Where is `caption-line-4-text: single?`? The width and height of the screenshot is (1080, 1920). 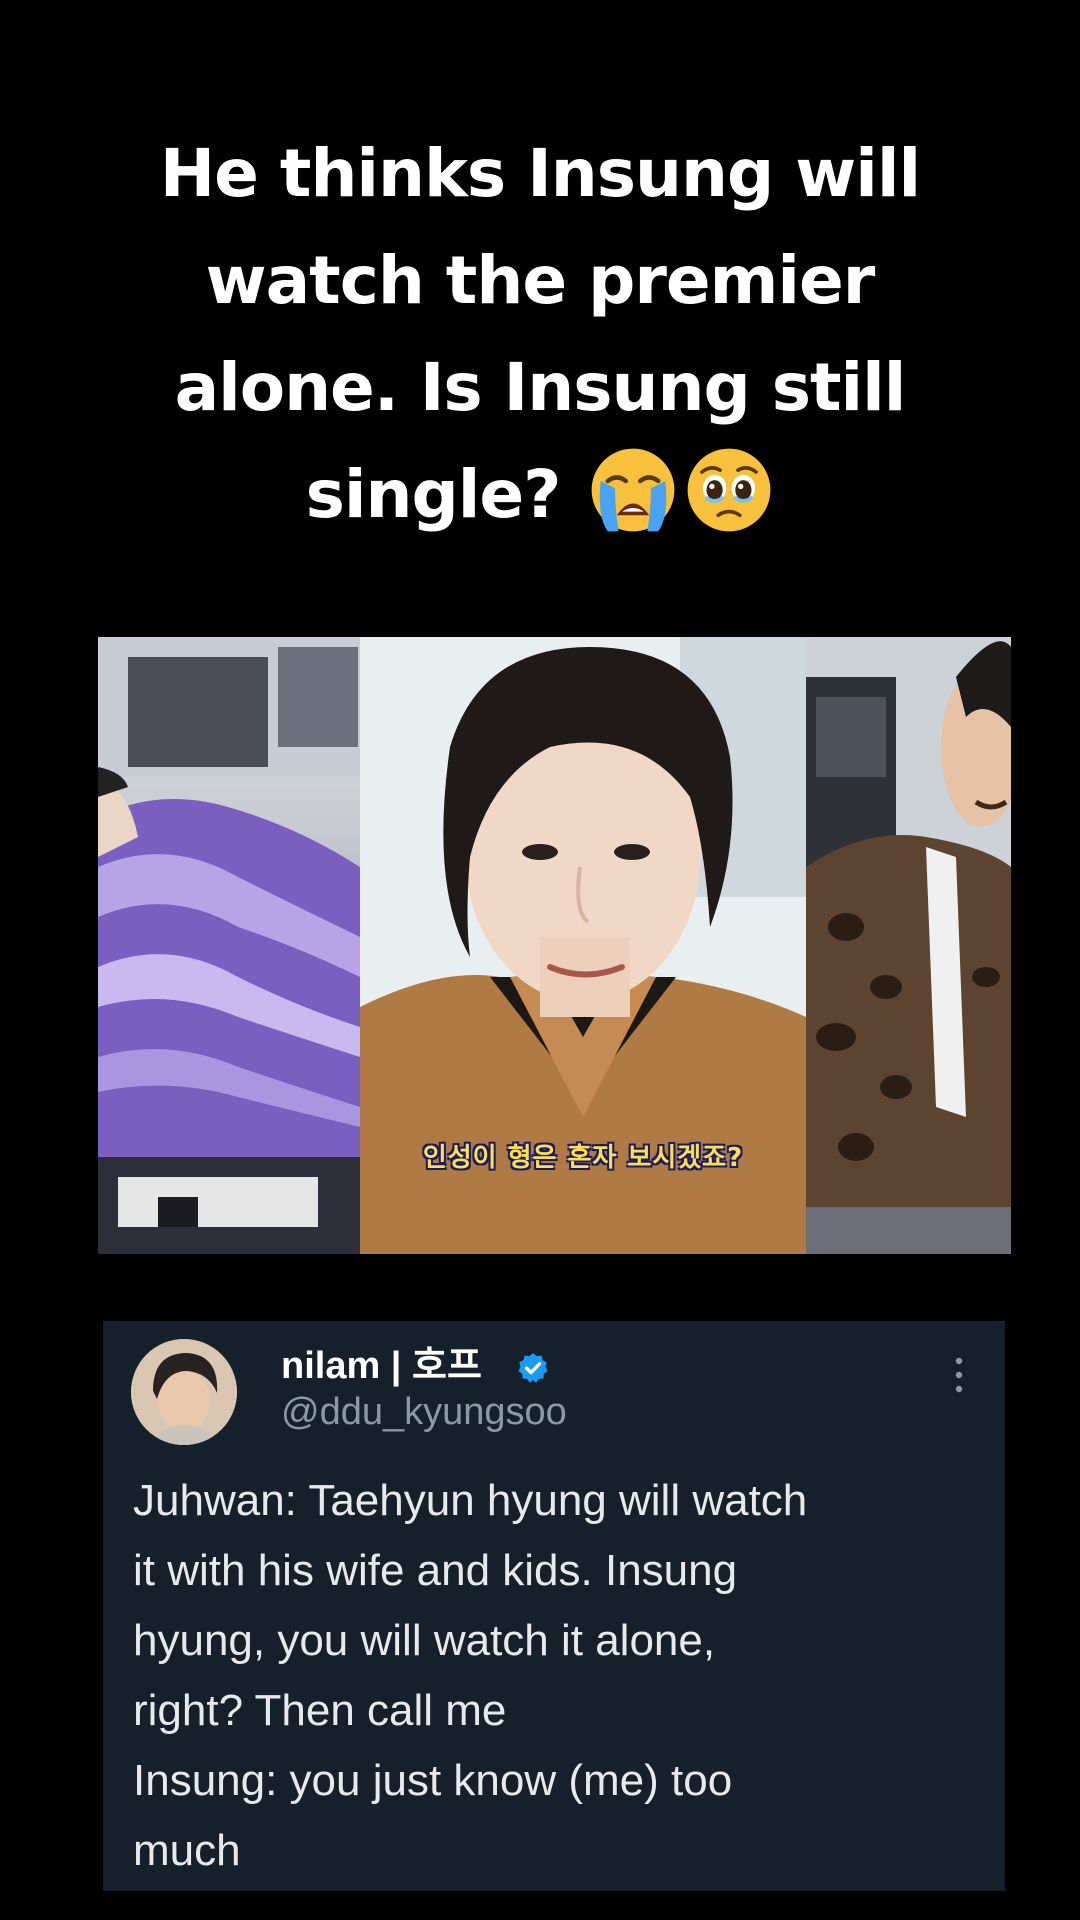
caption-line-4-text: single? is located at coordinates (433, 494).